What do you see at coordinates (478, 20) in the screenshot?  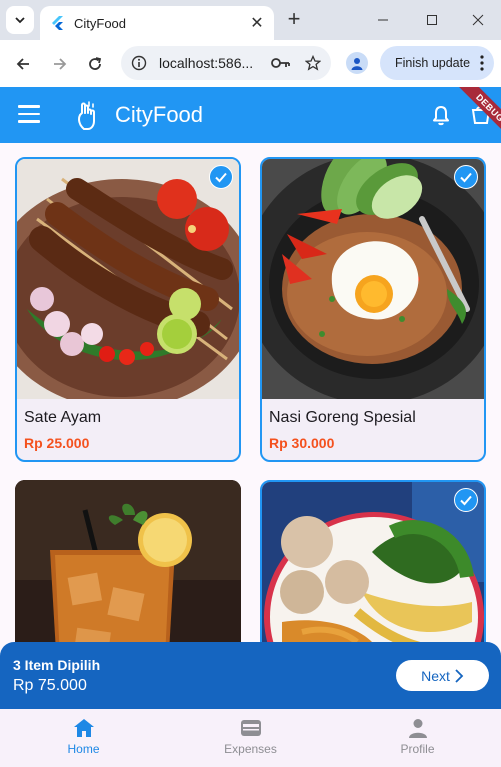 I see `close-window-icon` at bounding box center [478, 20].